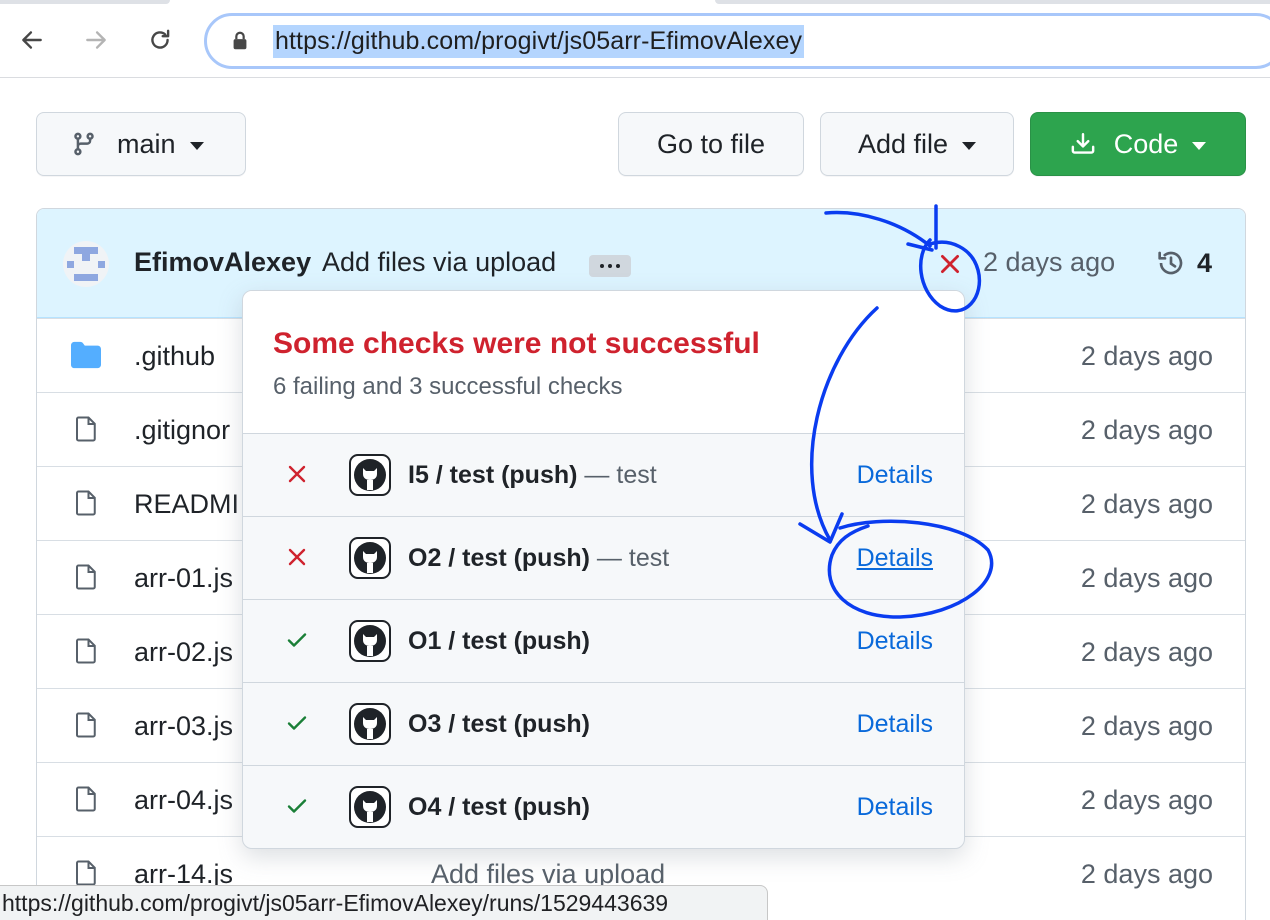 This screenshot has width=1270, height=920. I want to click on check-name-text: O4 / test (push), so click(499, 807).